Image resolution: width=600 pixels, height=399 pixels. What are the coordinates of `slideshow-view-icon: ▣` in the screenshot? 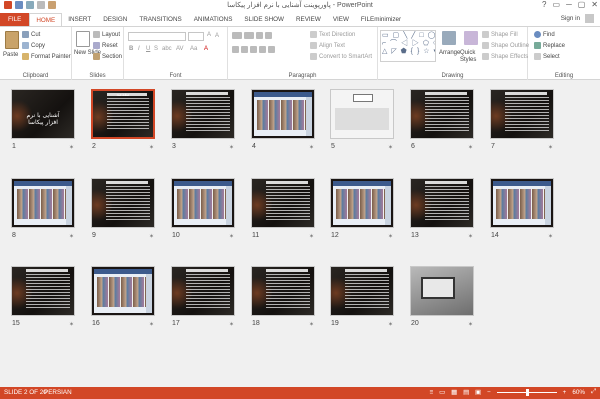 It's located at (478, 392).